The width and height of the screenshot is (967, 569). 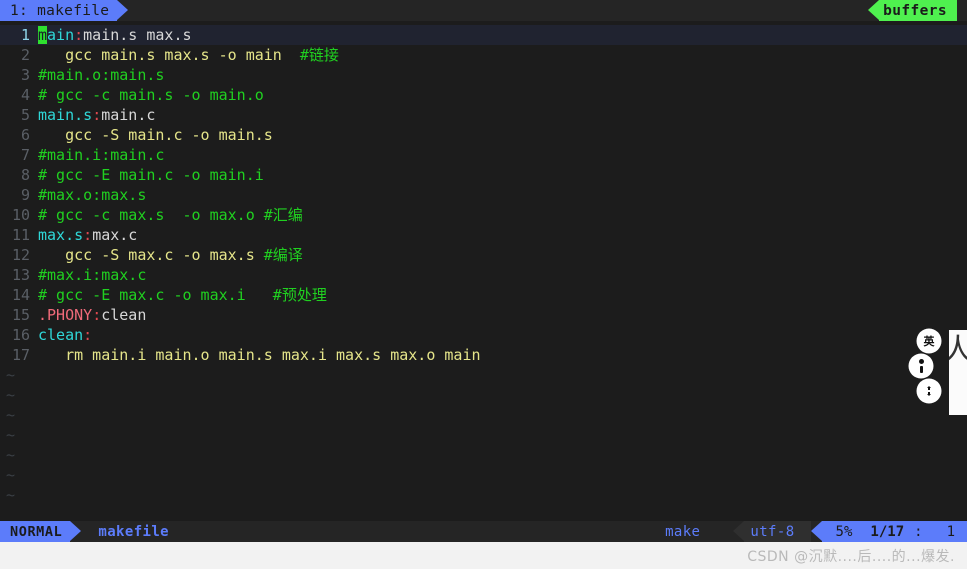 What do you see at coordinates (502, 115) in the screenshot?
I see `line-content: main.s:main.c` at bounding box center [502, 115].